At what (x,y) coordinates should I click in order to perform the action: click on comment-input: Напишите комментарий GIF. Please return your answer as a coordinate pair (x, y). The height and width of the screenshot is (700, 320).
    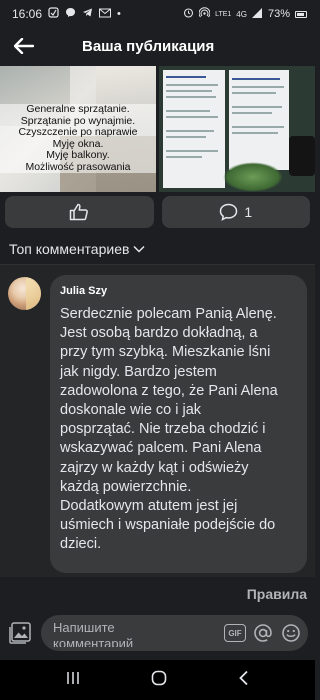
    Looking at the image, I should click on (174, 633).